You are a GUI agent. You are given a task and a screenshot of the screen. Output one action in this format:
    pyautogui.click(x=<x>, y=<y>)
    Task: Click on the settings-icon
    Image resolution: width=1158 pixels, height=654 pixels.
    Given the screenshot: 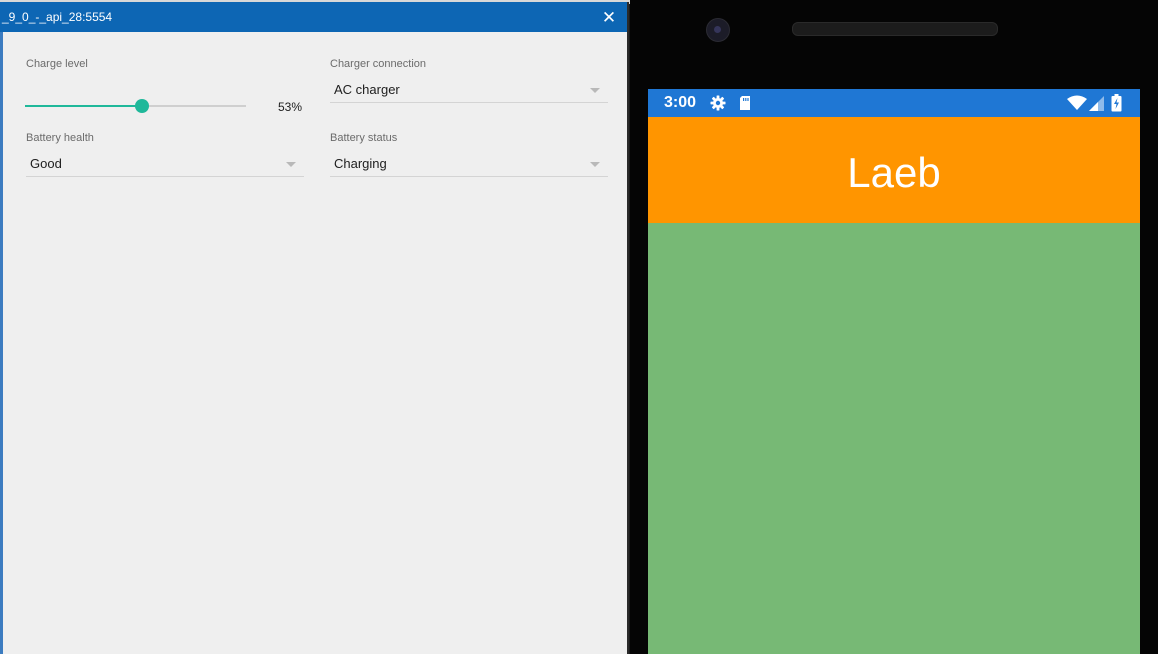 What is the action you would take?
    pyautogui.click(x=718, y=105)
    